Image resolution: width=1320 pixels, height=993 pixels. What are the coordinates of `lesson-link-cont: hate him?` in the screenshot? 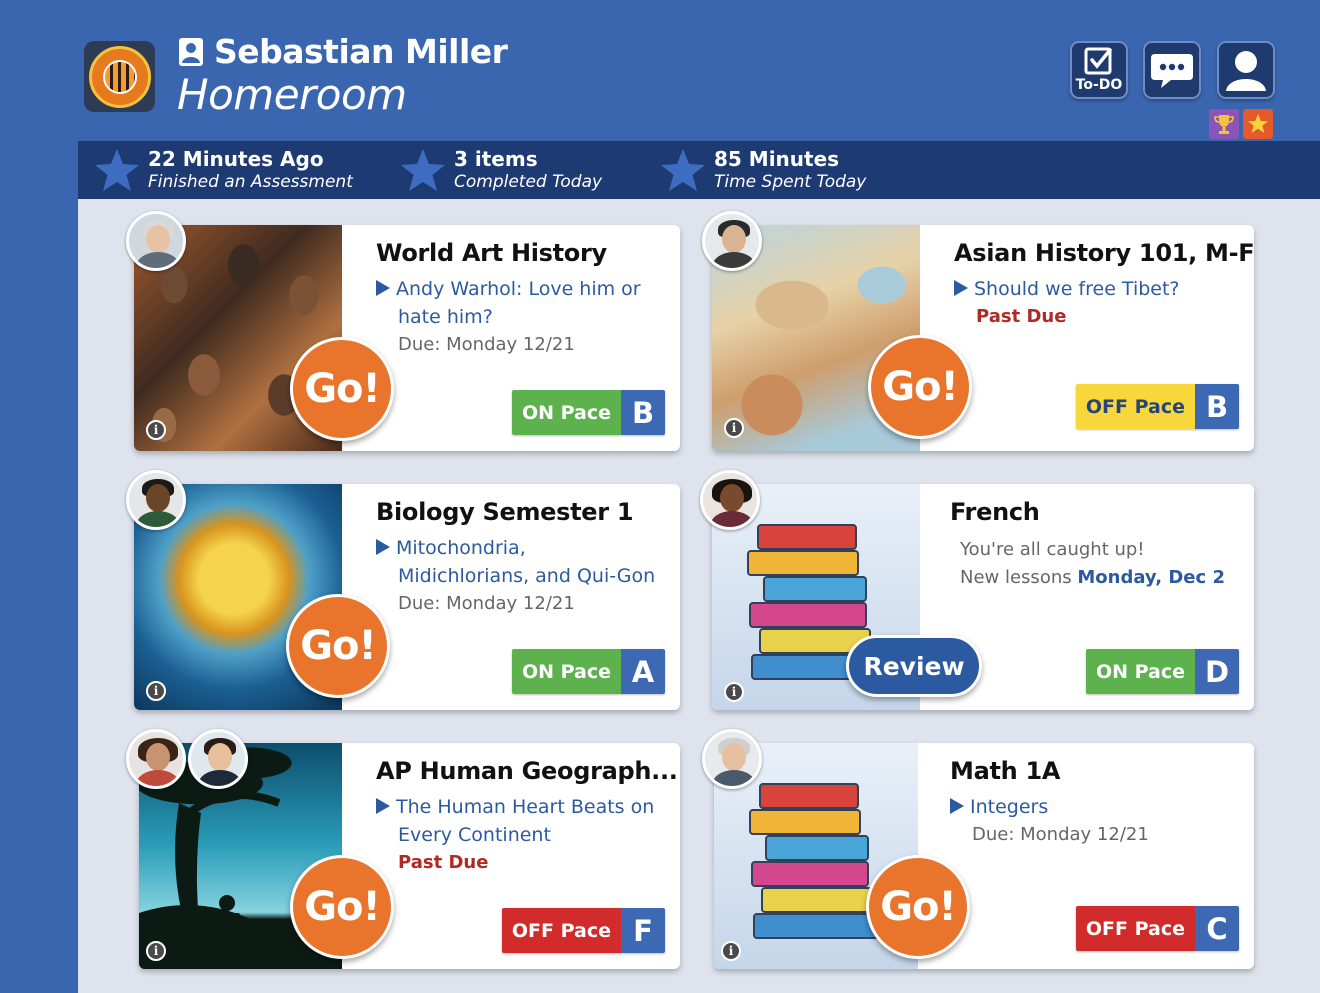 It's located at (521, 317).